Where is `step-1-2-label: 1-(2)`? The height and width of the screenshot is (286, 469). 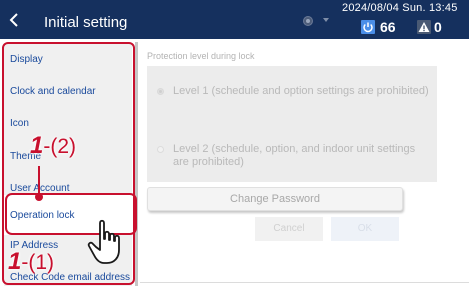
step-1-2-label: 1-(2) is located at coordinates (53, 146).